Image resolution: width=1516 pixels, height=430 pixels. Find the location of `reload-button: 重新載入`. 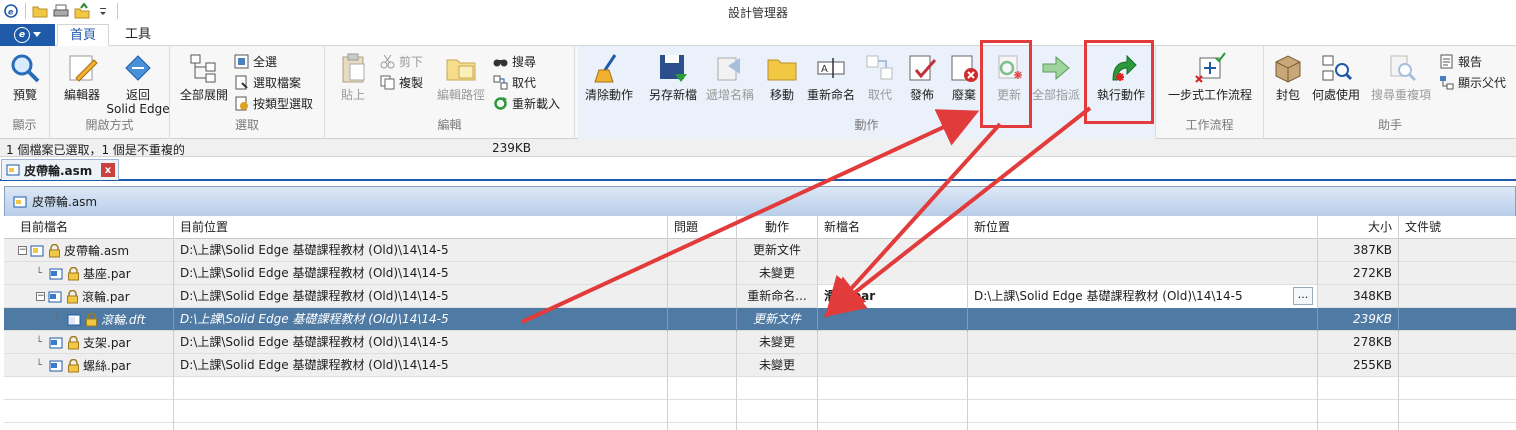

reload-button: 重新載入 is located at coordinates (526, 103).